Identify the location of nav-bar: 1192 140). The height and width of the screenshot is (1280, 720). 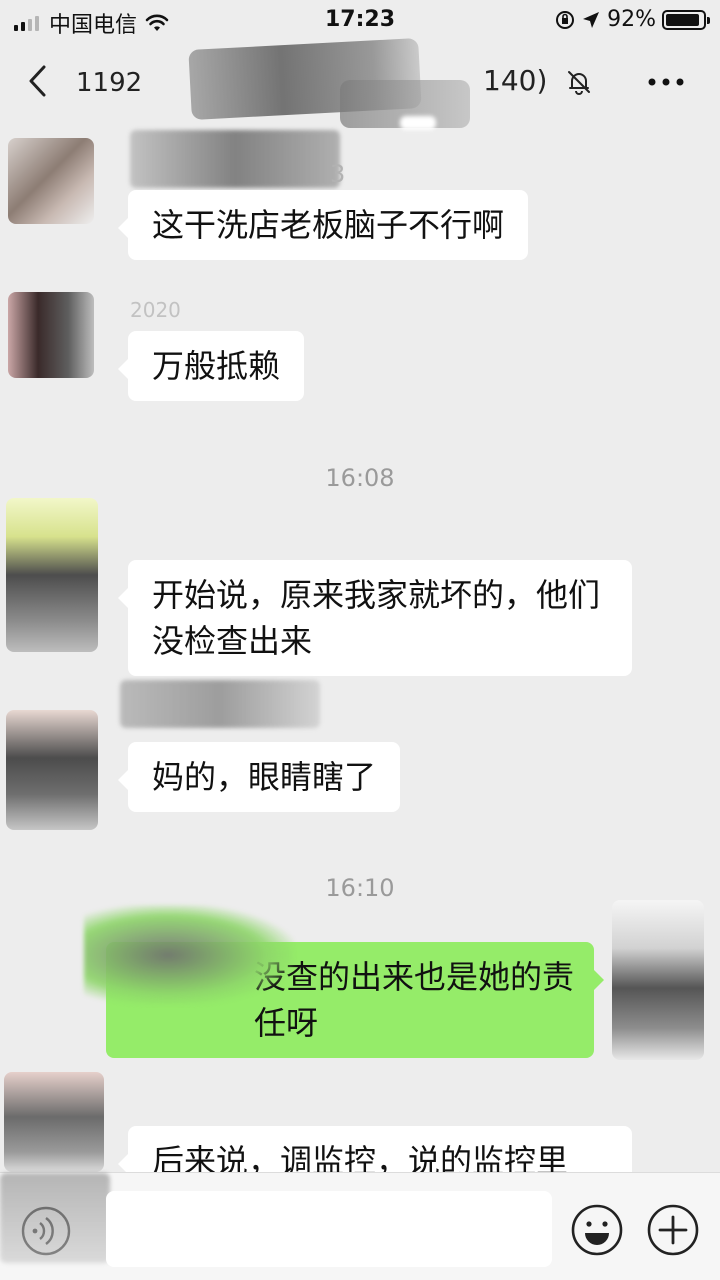
(360, 83).